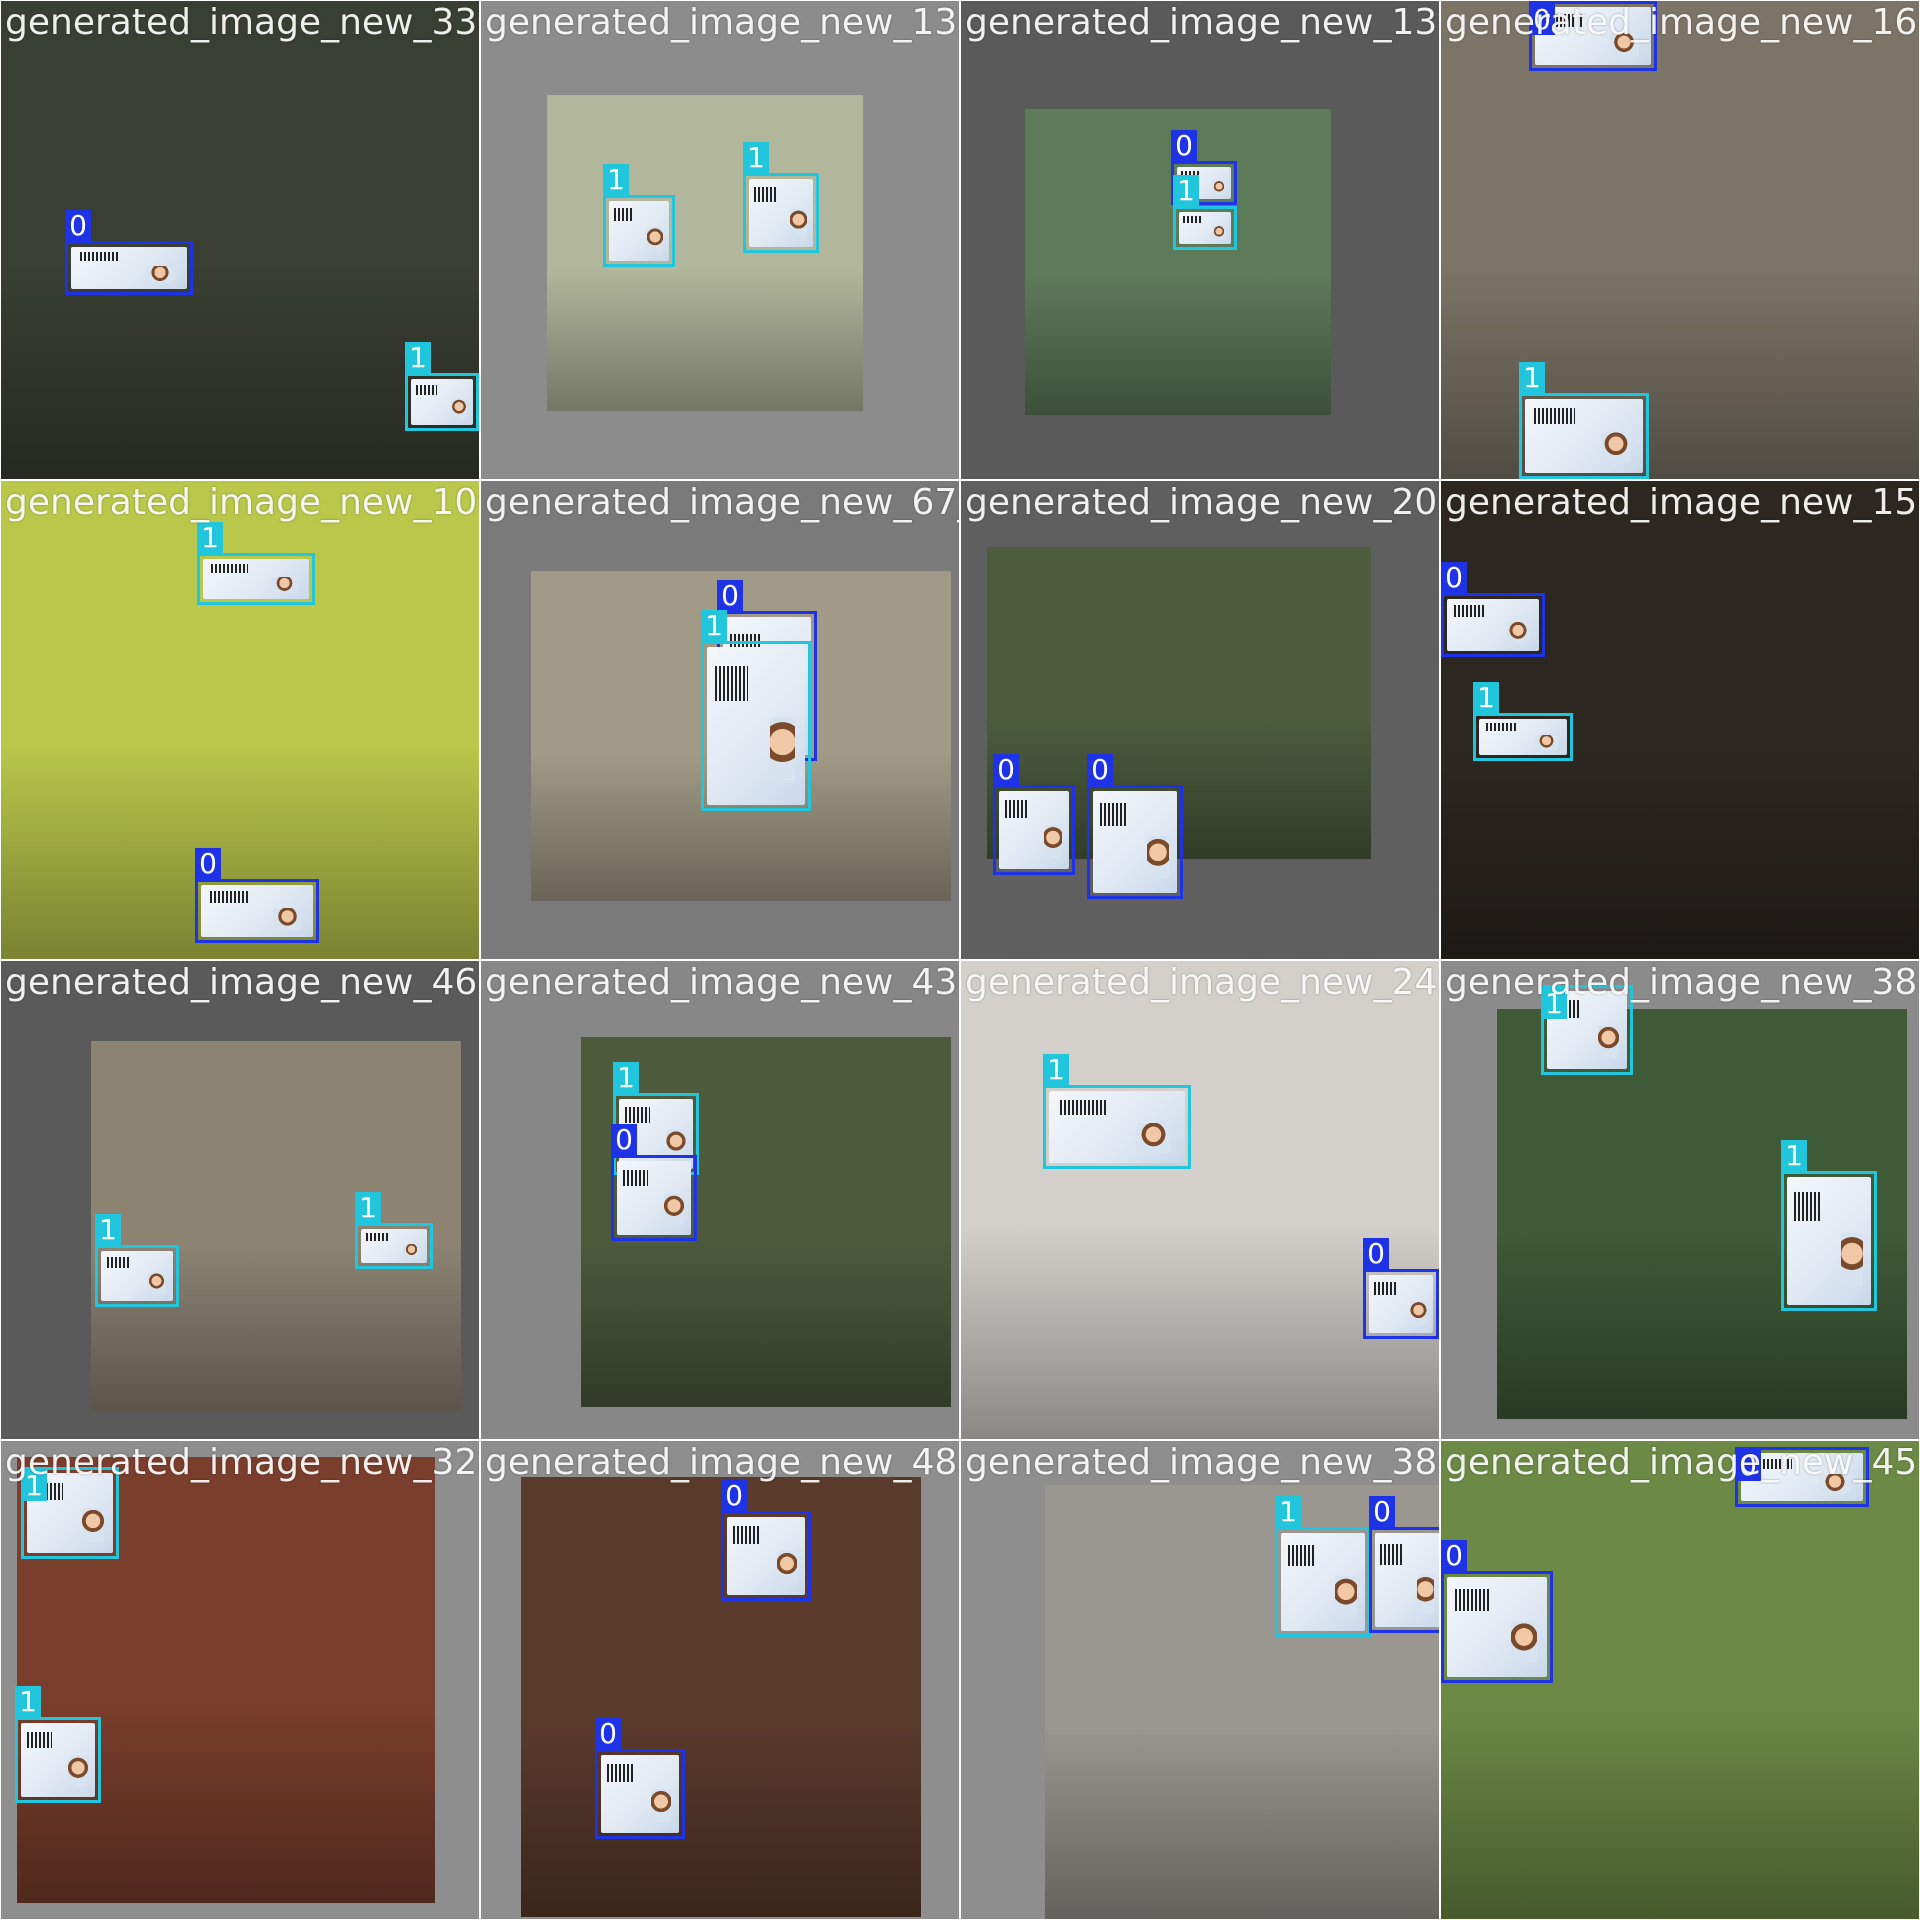 This screenshot has width=1920, height=1920. I want to click on tile-filename: generated_image_new_380_jpg.rf.963f7ea, so click(1202, 1462).